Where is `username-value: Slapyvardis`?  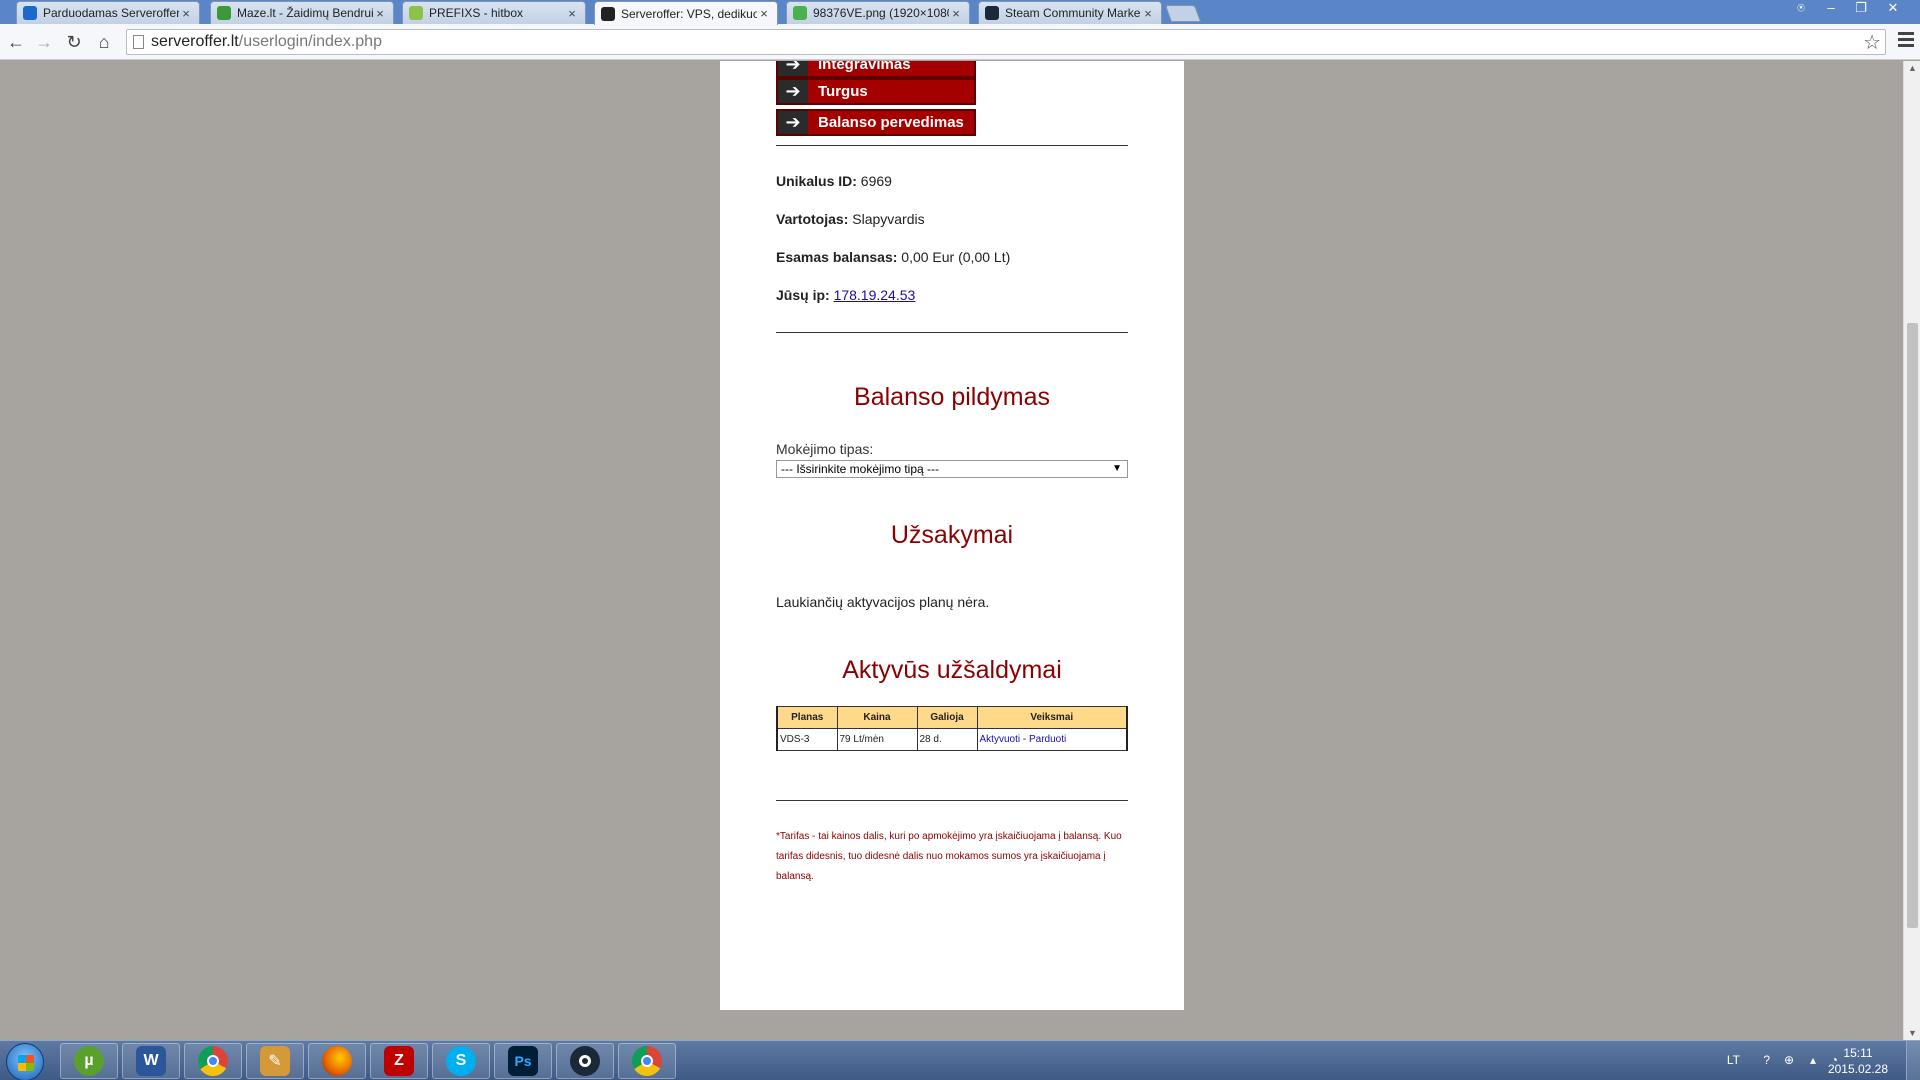
username-value: Slapyvardis is located at coordinates (888, 219).